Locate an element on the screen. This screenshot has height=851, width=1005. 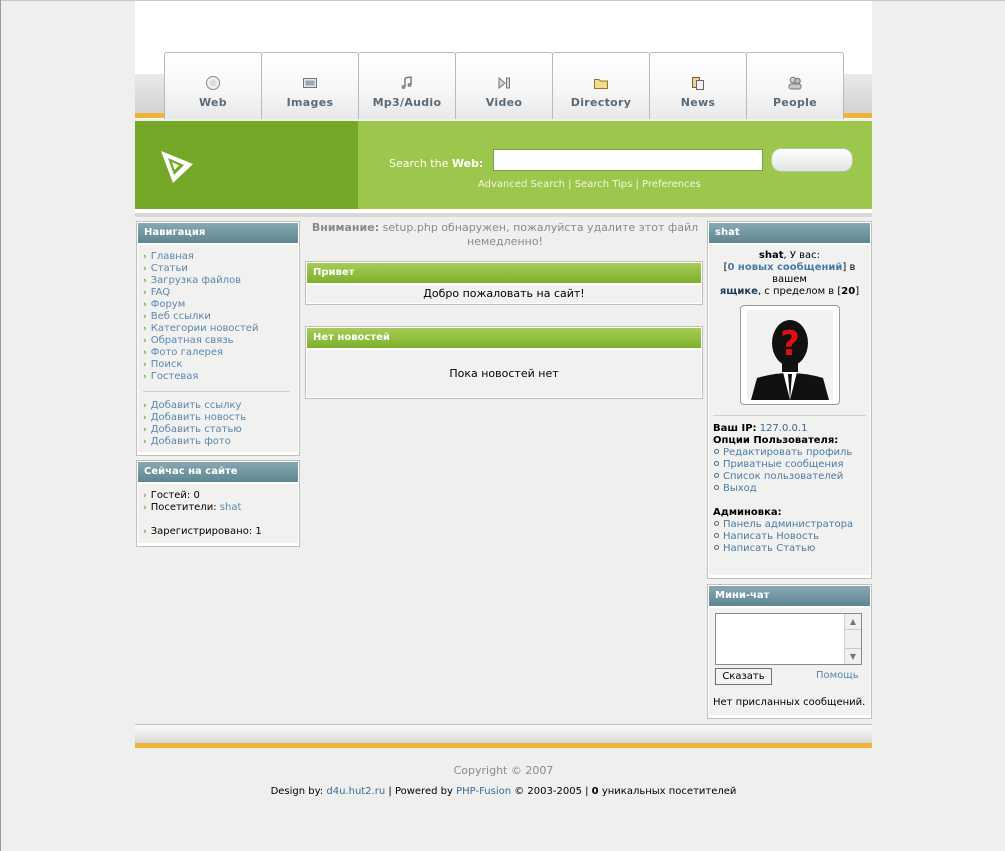
nav-add-item-label: Добавить новость is located at coordinates (198, 417).